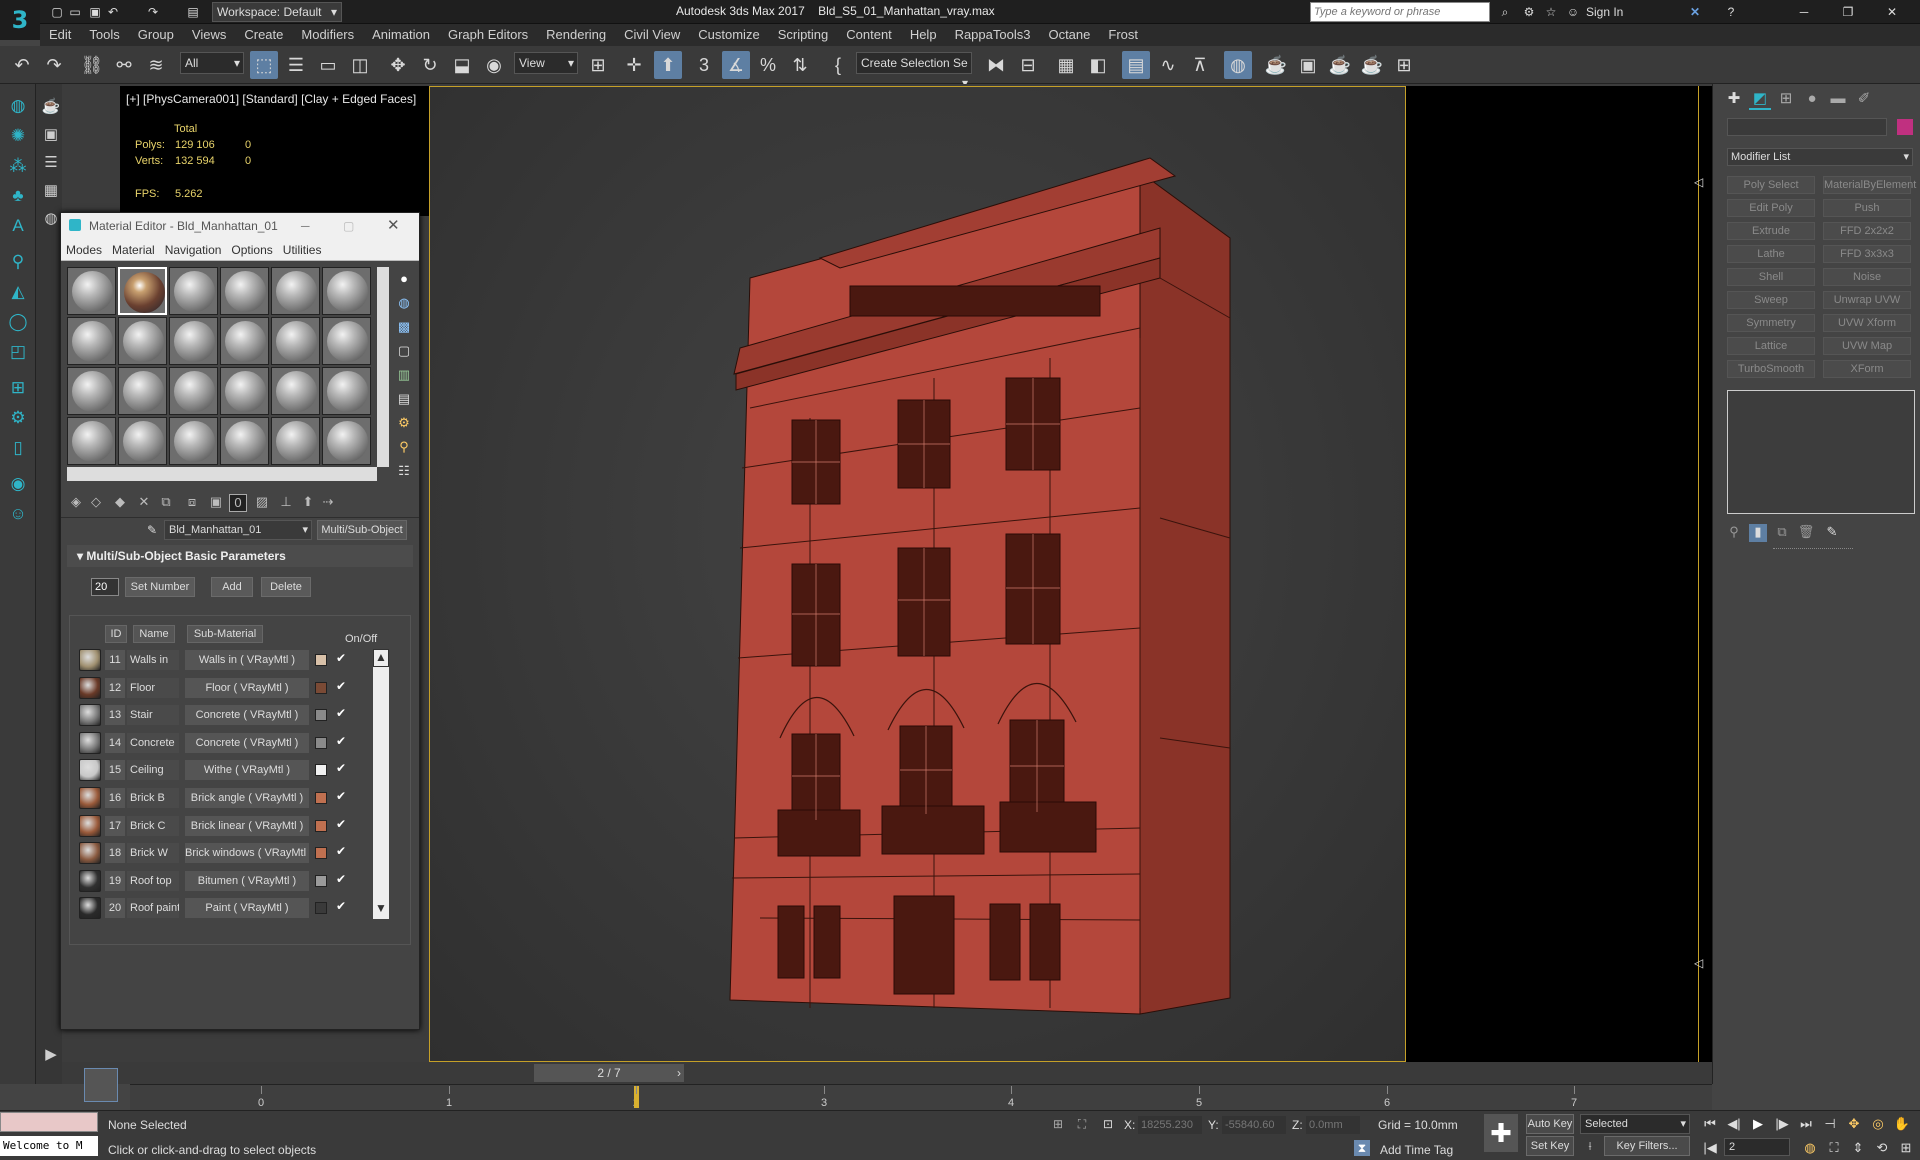  I want to click on maxscript-listener: Welcome to M, so click(49, 1146).